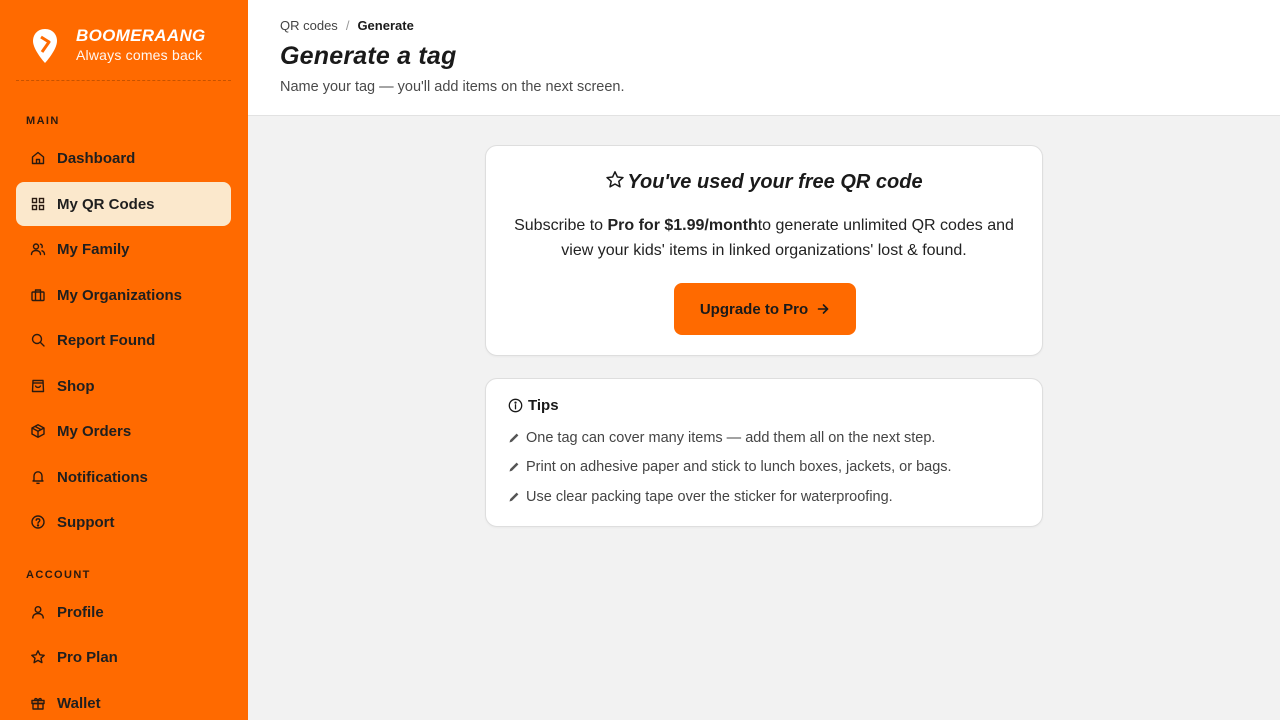 The width and height of the screenshot is (1280, 720). I want to click on brand: BOOMERAANG Always comes back, so click(123, 52).